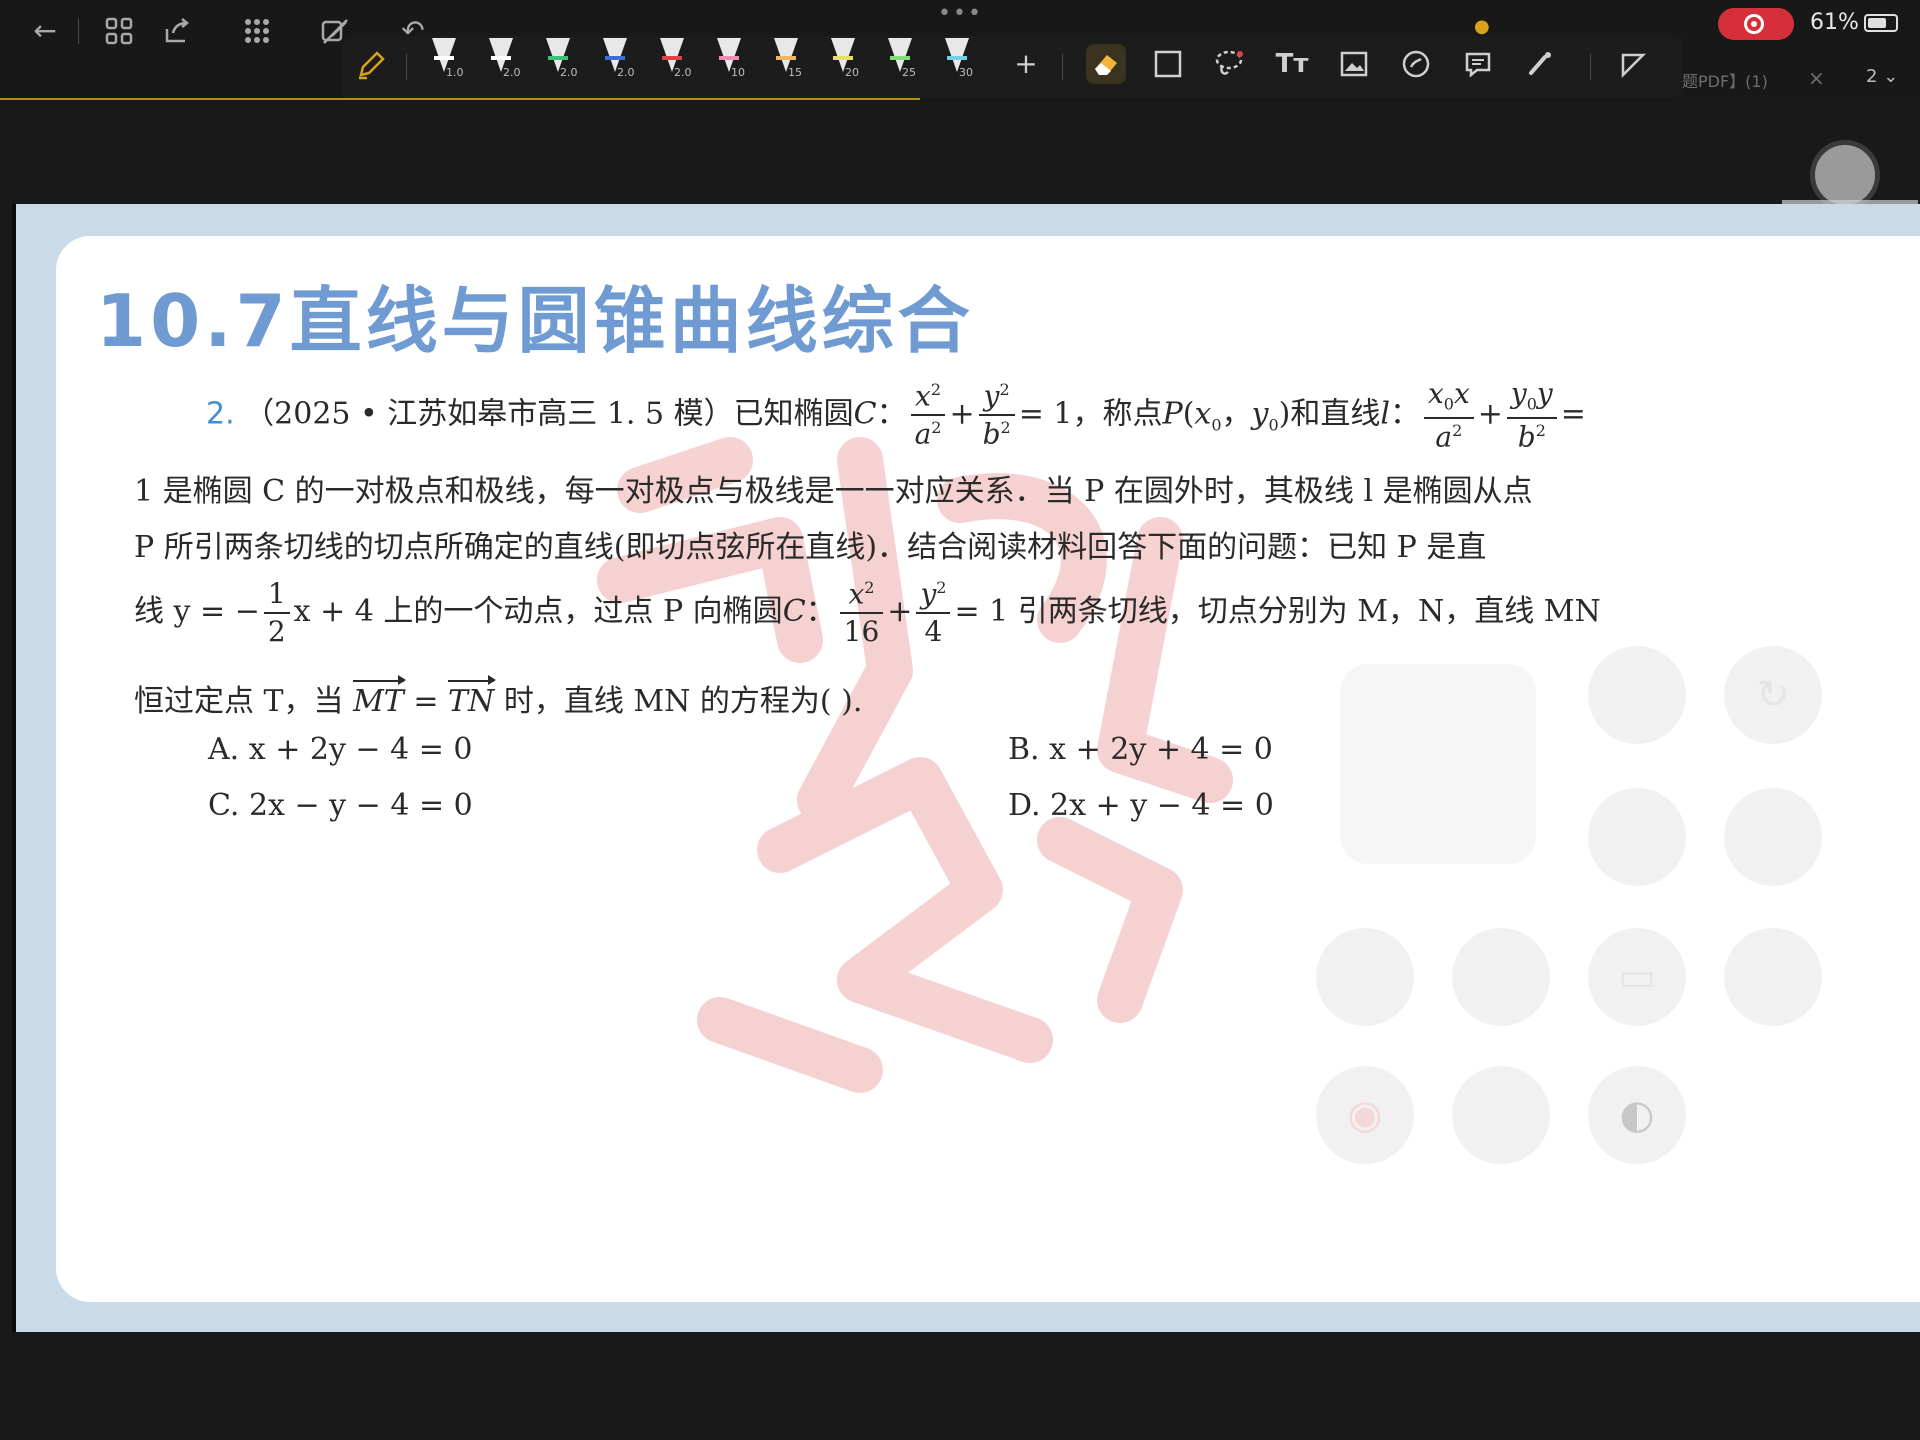  I want to click on pen-preset: 30, so click(960, 63).